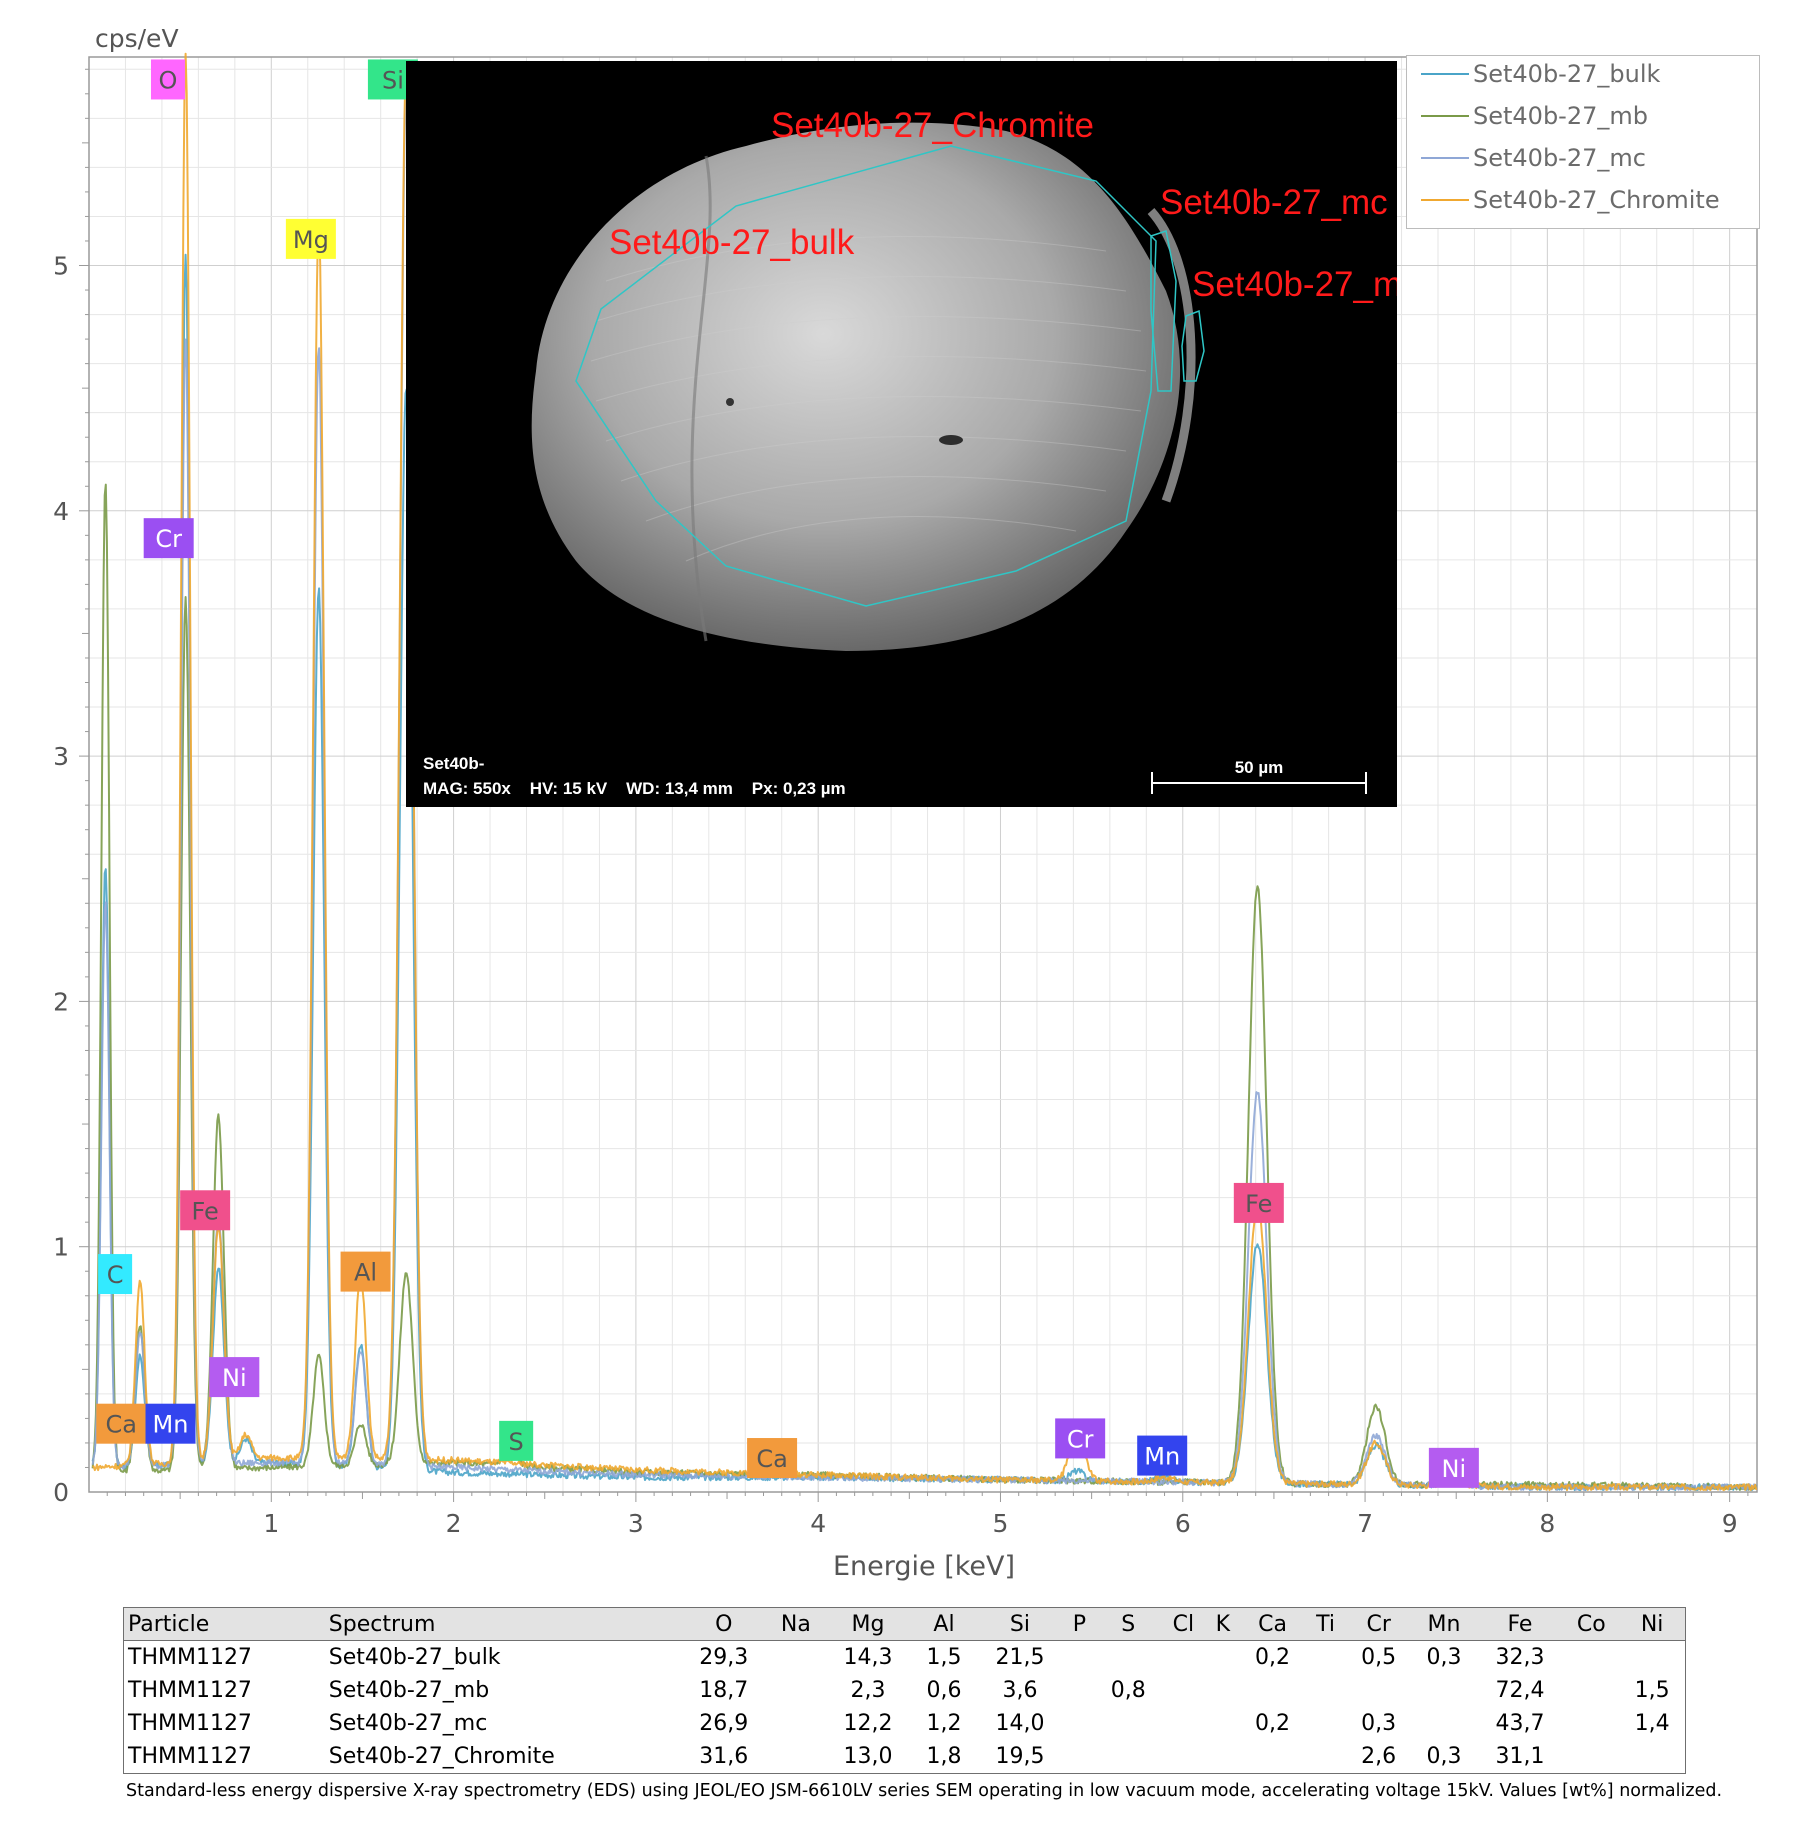 This screenshot has width=1802, height=1826. I want to click on legend-item: Set40b-27_Chromite, so click(1570, 200).